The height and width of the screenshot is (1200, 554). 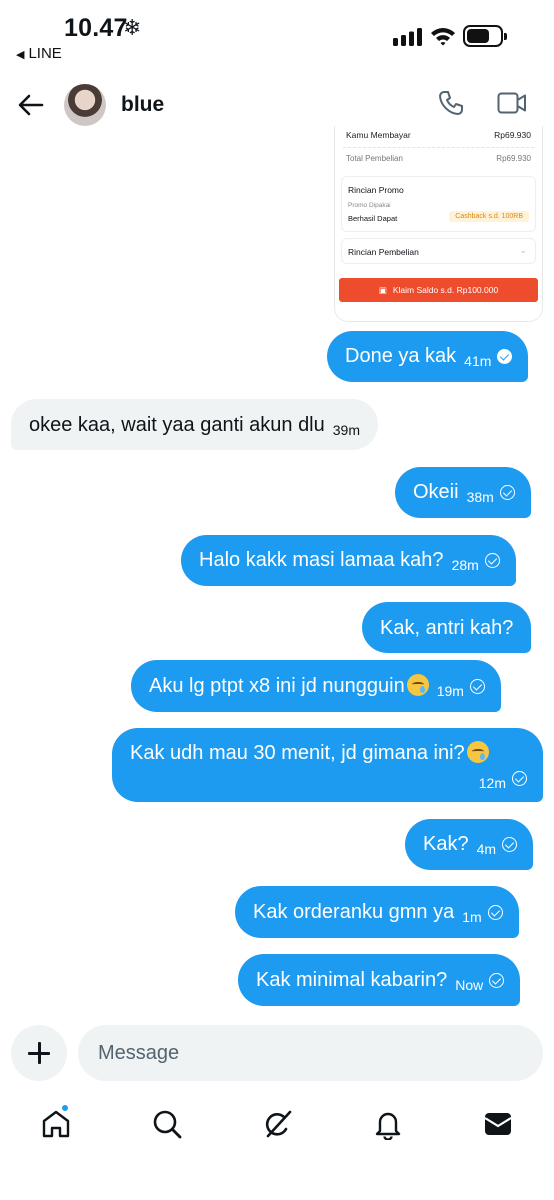 I want to click on receipt-promo-got: Berhasil Dapat, so click(x=373, y=218).